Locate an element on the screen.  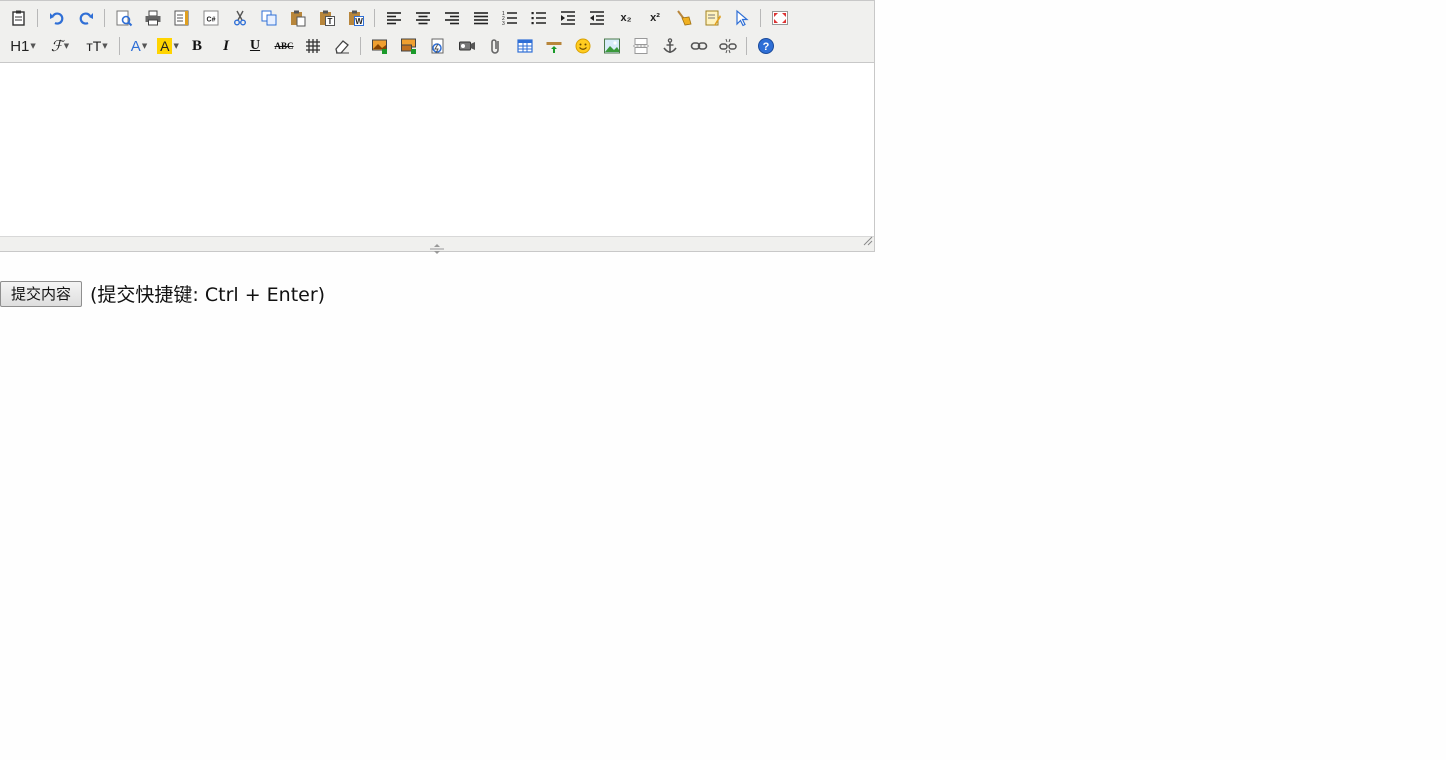
font-color-dropdown: A ▼ is located at coordinates (139, 46).